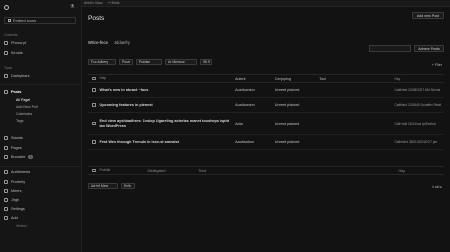  What do you see at coordinates (12, 92) in the screenshot?
I see `sidebar-item-posts: Posts` at bounding box center [12, 92].